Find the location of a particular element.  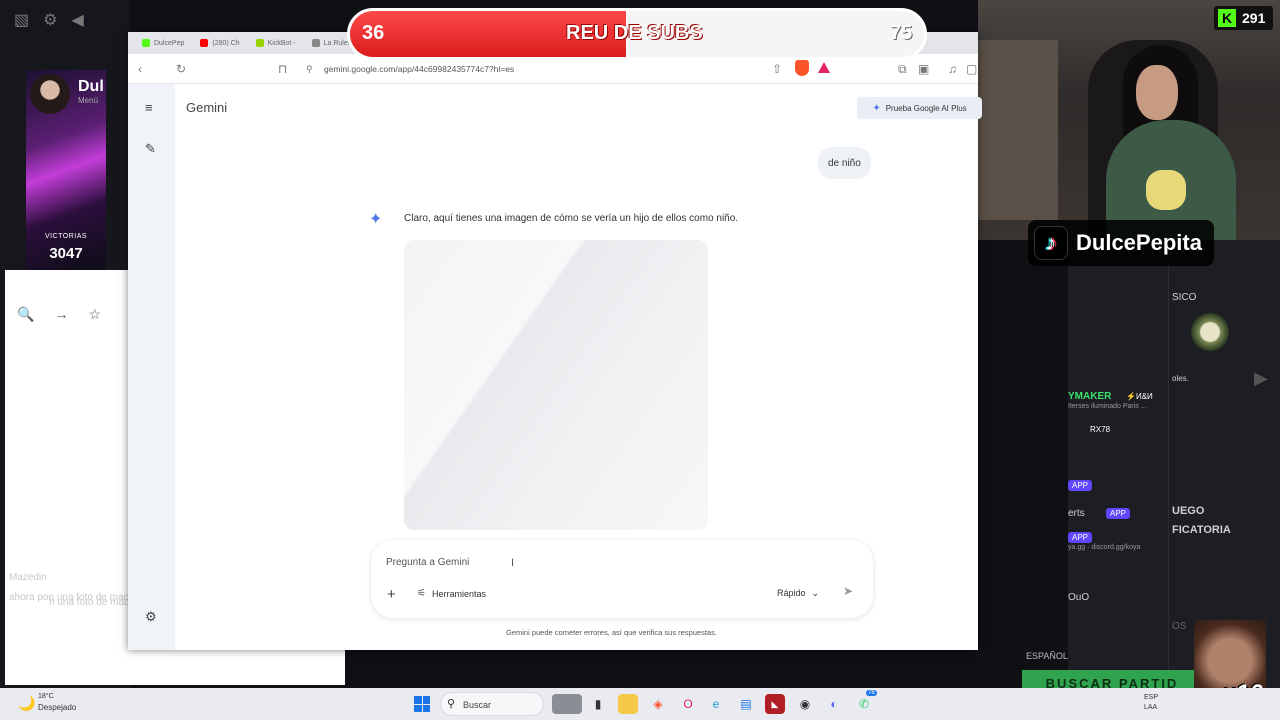

brave-shield-icon is located at coordinates (802, 68).